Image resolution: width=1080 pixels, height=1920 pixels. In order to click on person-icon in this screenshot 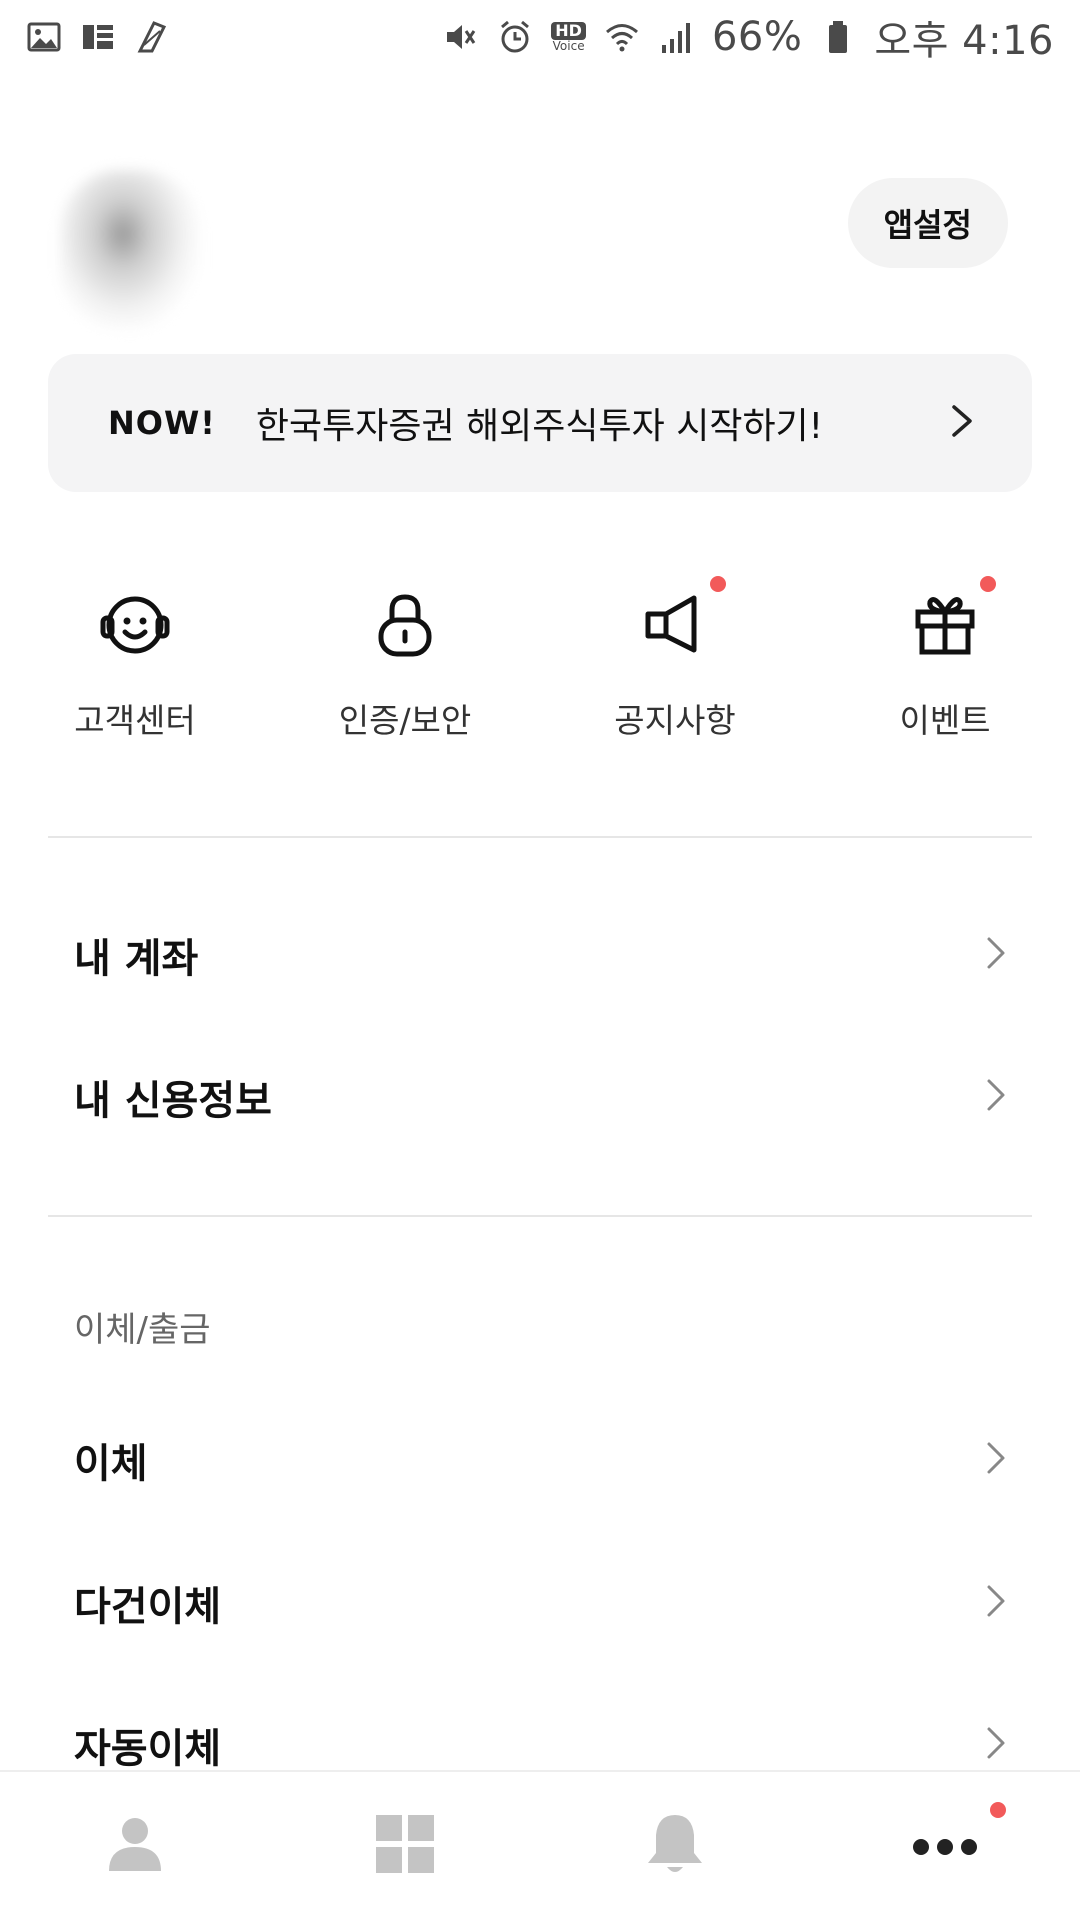, I will do `click(135, 1846)`.